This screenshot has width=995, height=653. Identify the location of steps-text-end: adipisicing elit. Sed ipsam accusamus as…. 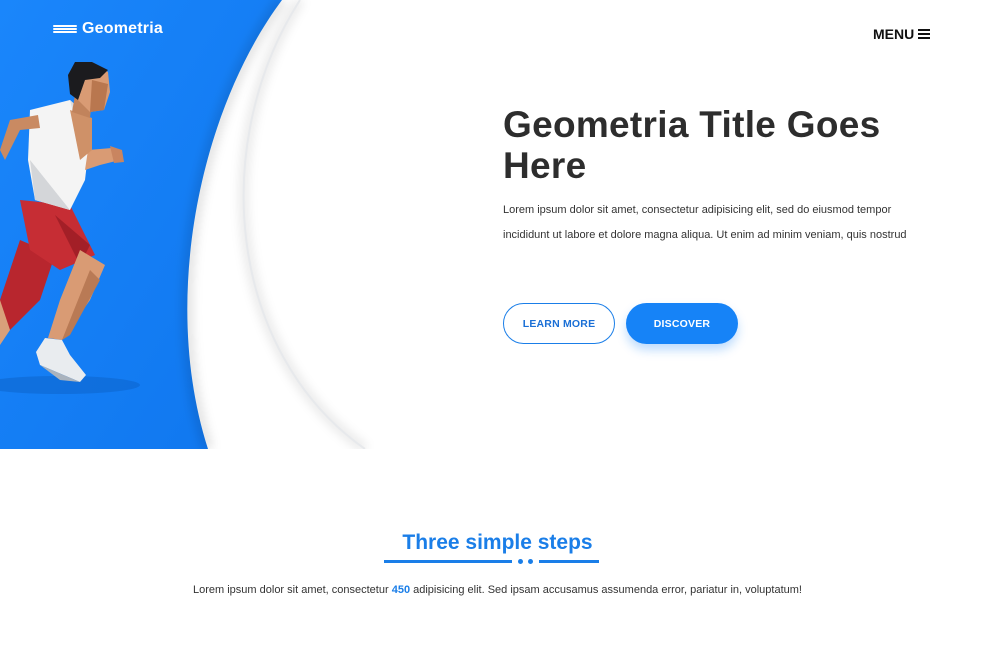
(606, 590).